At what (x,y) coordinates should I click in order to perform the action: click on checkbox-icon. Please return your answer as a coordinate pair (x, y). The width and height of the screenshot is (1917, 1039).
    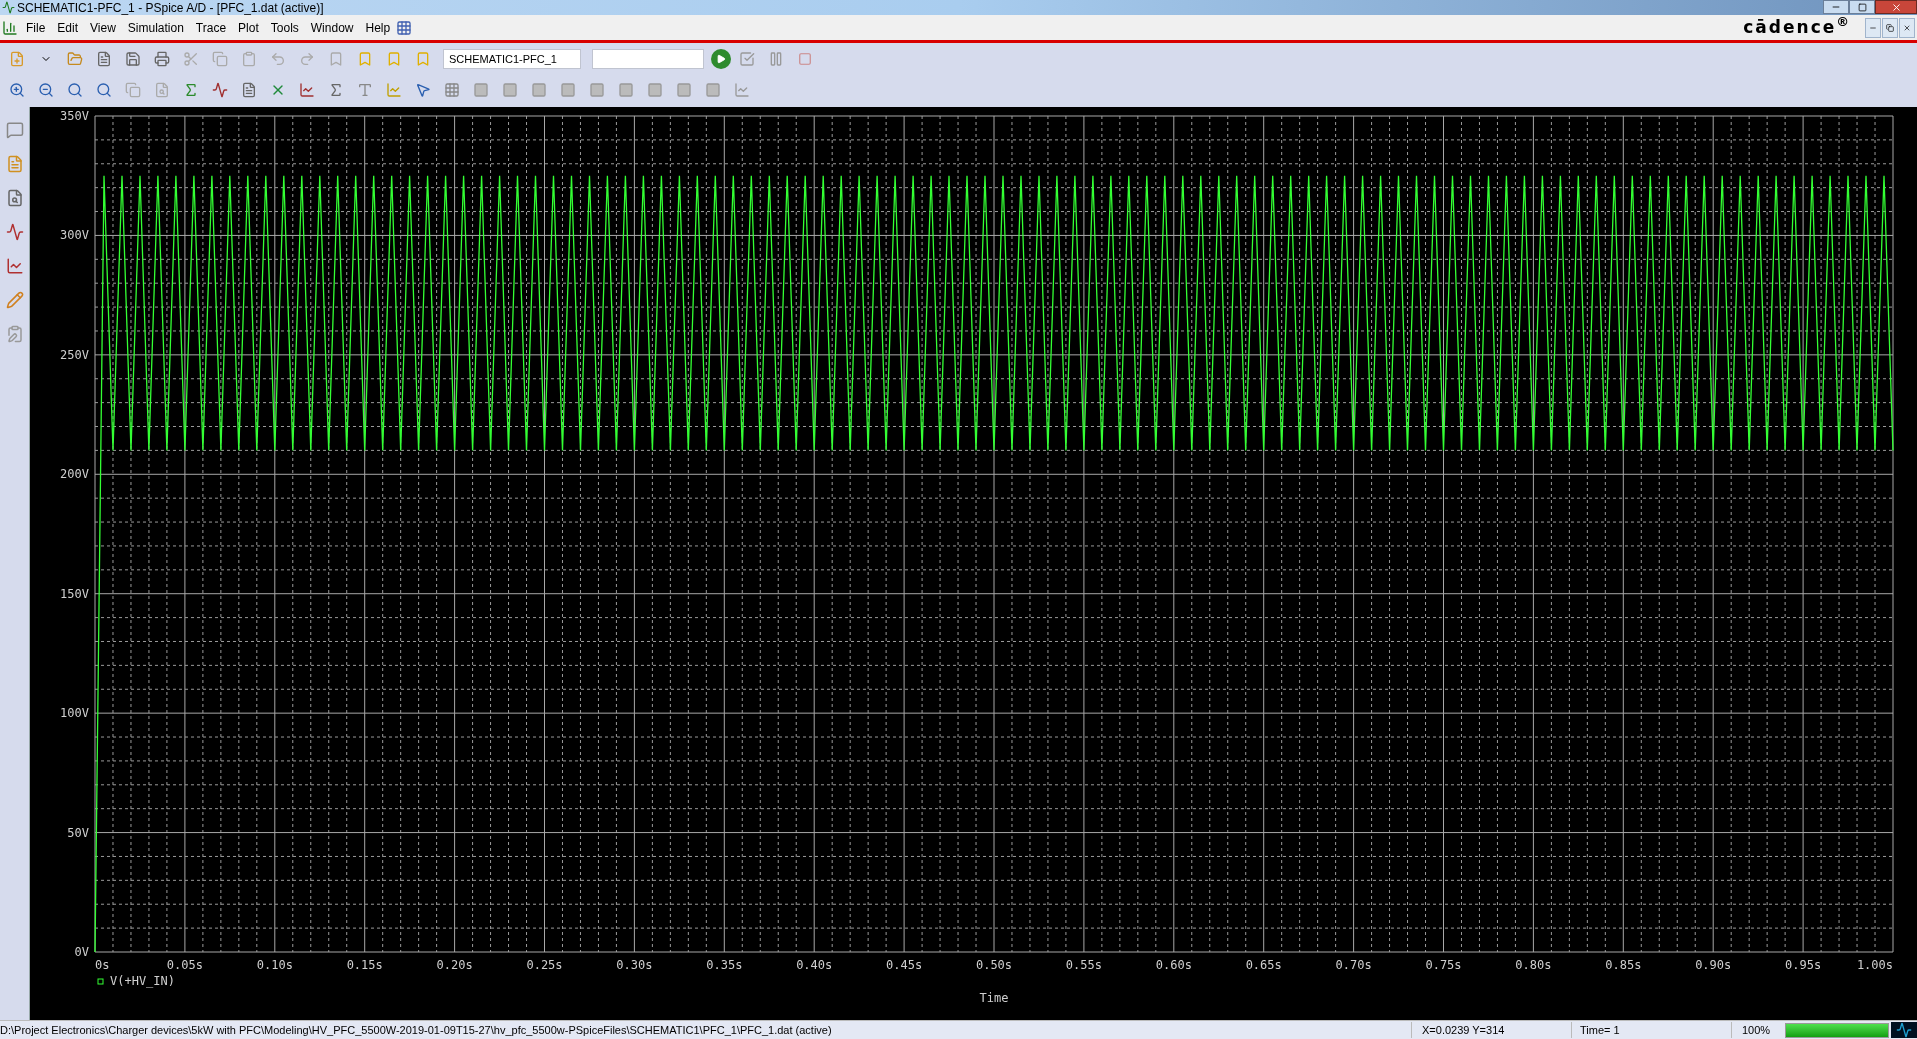
    Looking at the image, I should click on (747, 59).